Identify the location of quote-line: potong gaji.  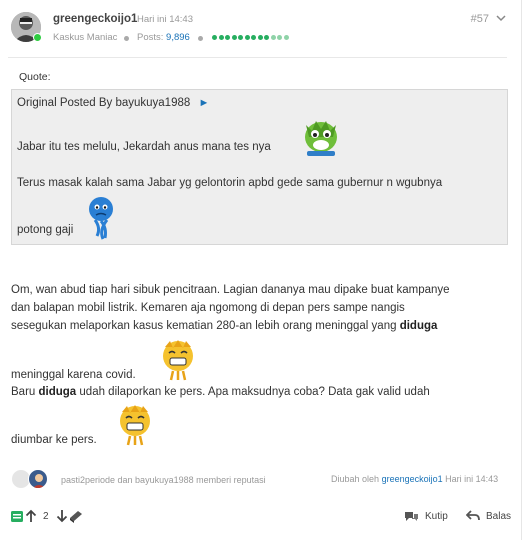
(45, 230).